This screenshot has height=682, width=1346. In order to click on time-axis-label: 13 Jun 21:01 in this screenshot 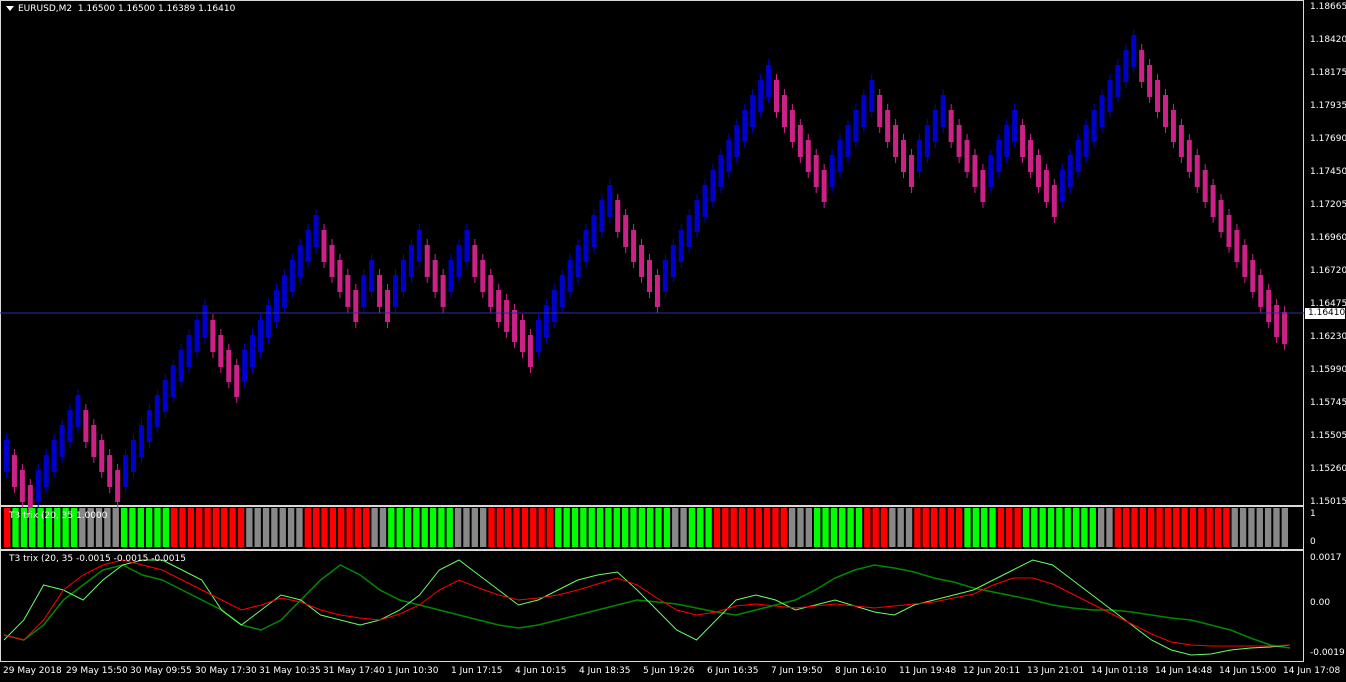, I will do `click(1056, 671)`.